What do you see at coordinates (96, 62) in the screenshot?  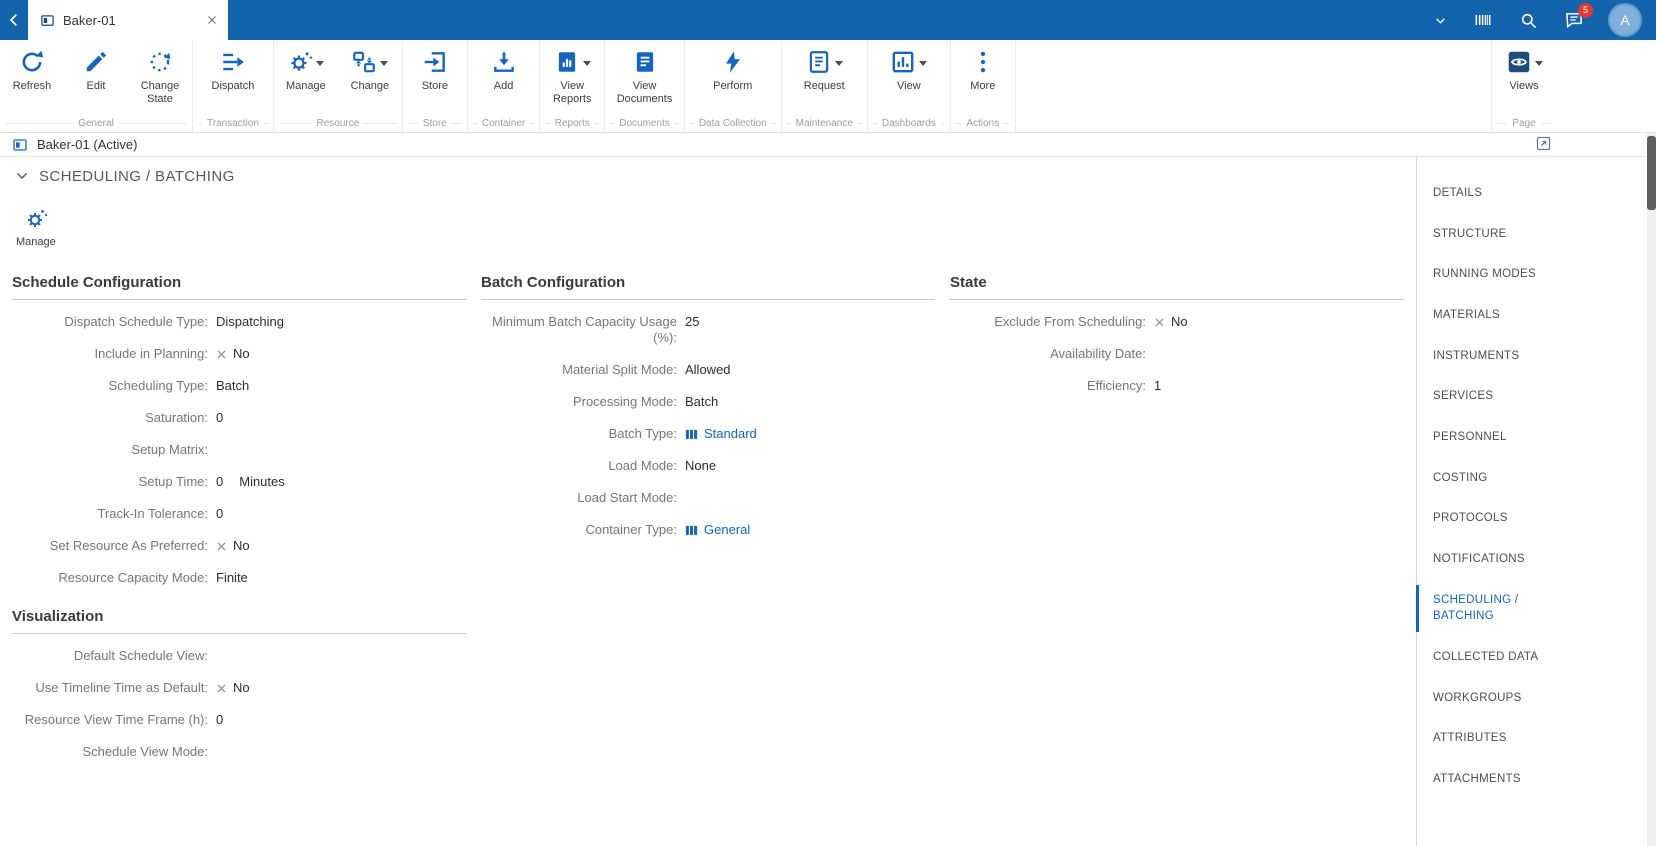 I see `pencil-icon` at bounding box center [96, 62].